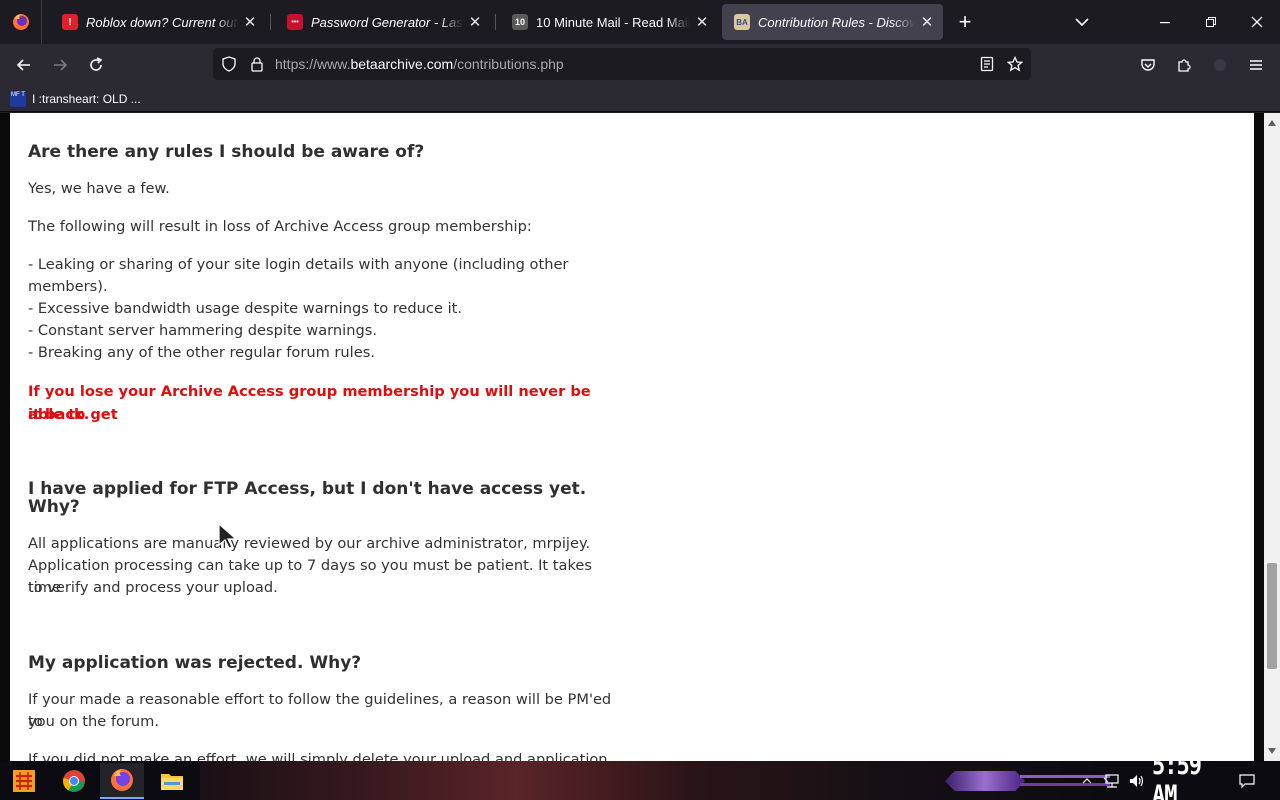 The image size is (1280, 800). What do you see at coordinates (153, 587) in the screenshot?
I see `paragraph: to verify and process your upload.` at bounding box center [153, 587].